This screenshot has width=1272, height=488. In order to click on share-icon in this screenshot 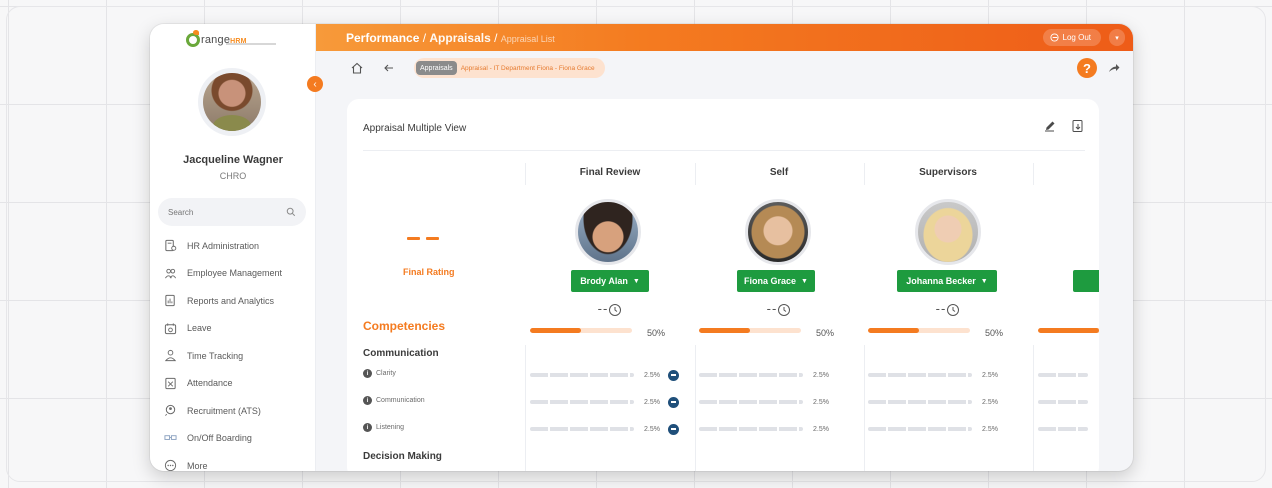, I will do `click(1114, 68)`.